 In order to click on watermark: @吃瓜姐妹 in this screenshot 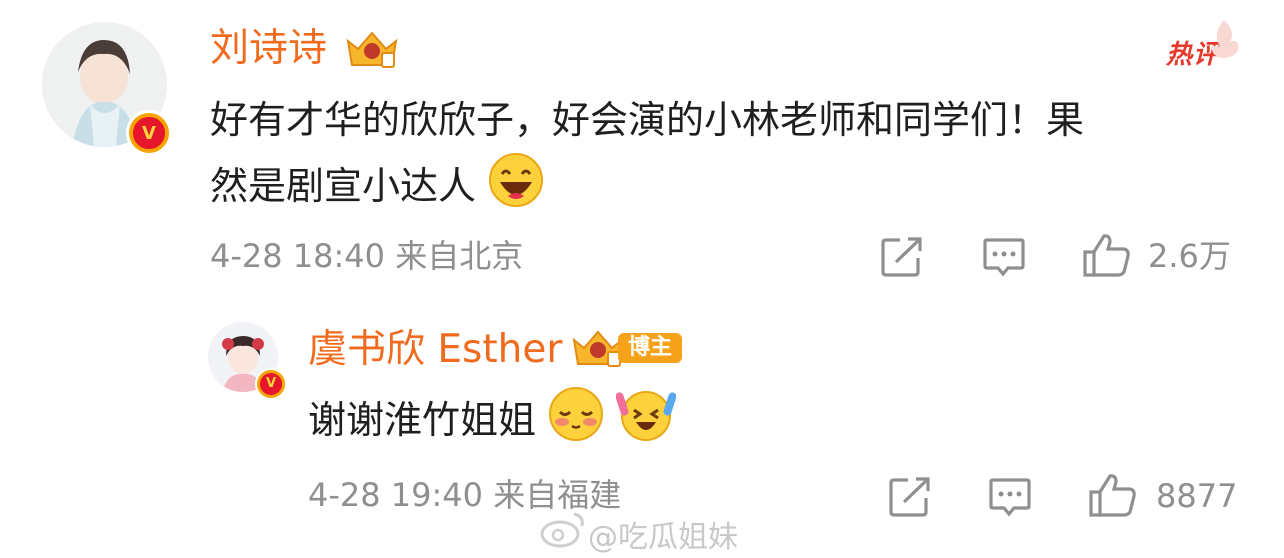, I will do `click(663, 537)`.